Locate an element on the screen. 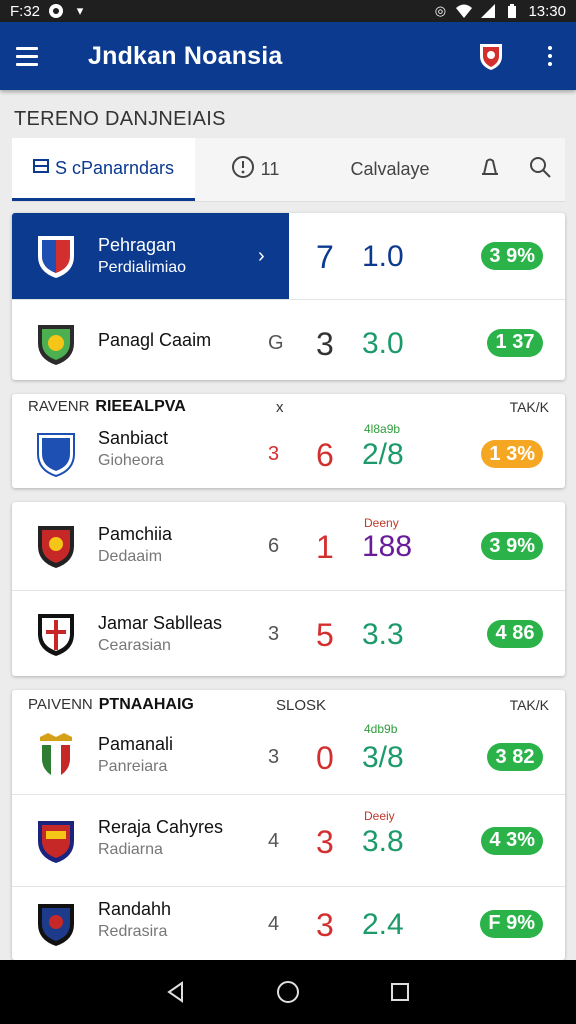 This screenshot has height=1024, width=576. bell-icon is located at coordinates (490, 169).